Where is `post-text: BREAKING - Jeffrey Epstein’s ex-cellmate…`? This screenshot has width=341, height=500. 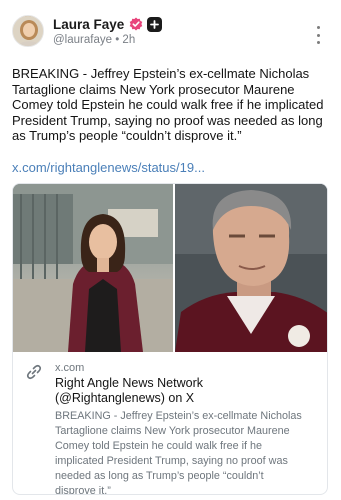
post-text: BREAKING - Jeffrey Epstein’s ex-cellmate… is located at coordinates (168, 104).